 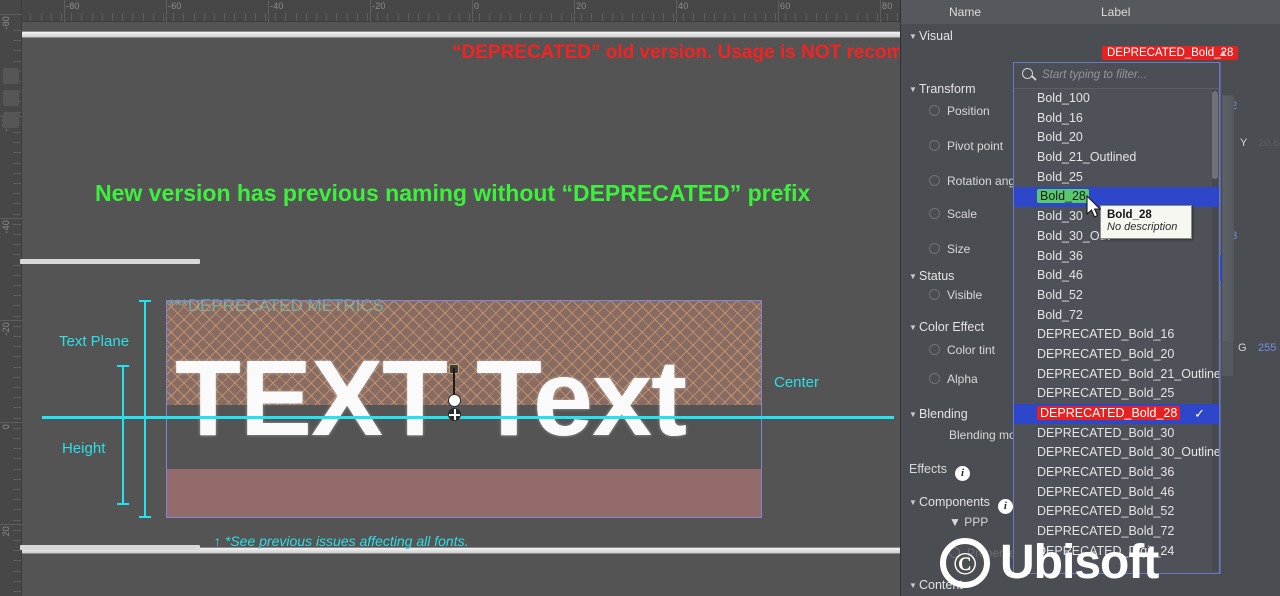 What do you see at coordinates (942, 89) in the screenshot?
I see `group-transform: ▼ Transform` at bounding box center [942, 89].